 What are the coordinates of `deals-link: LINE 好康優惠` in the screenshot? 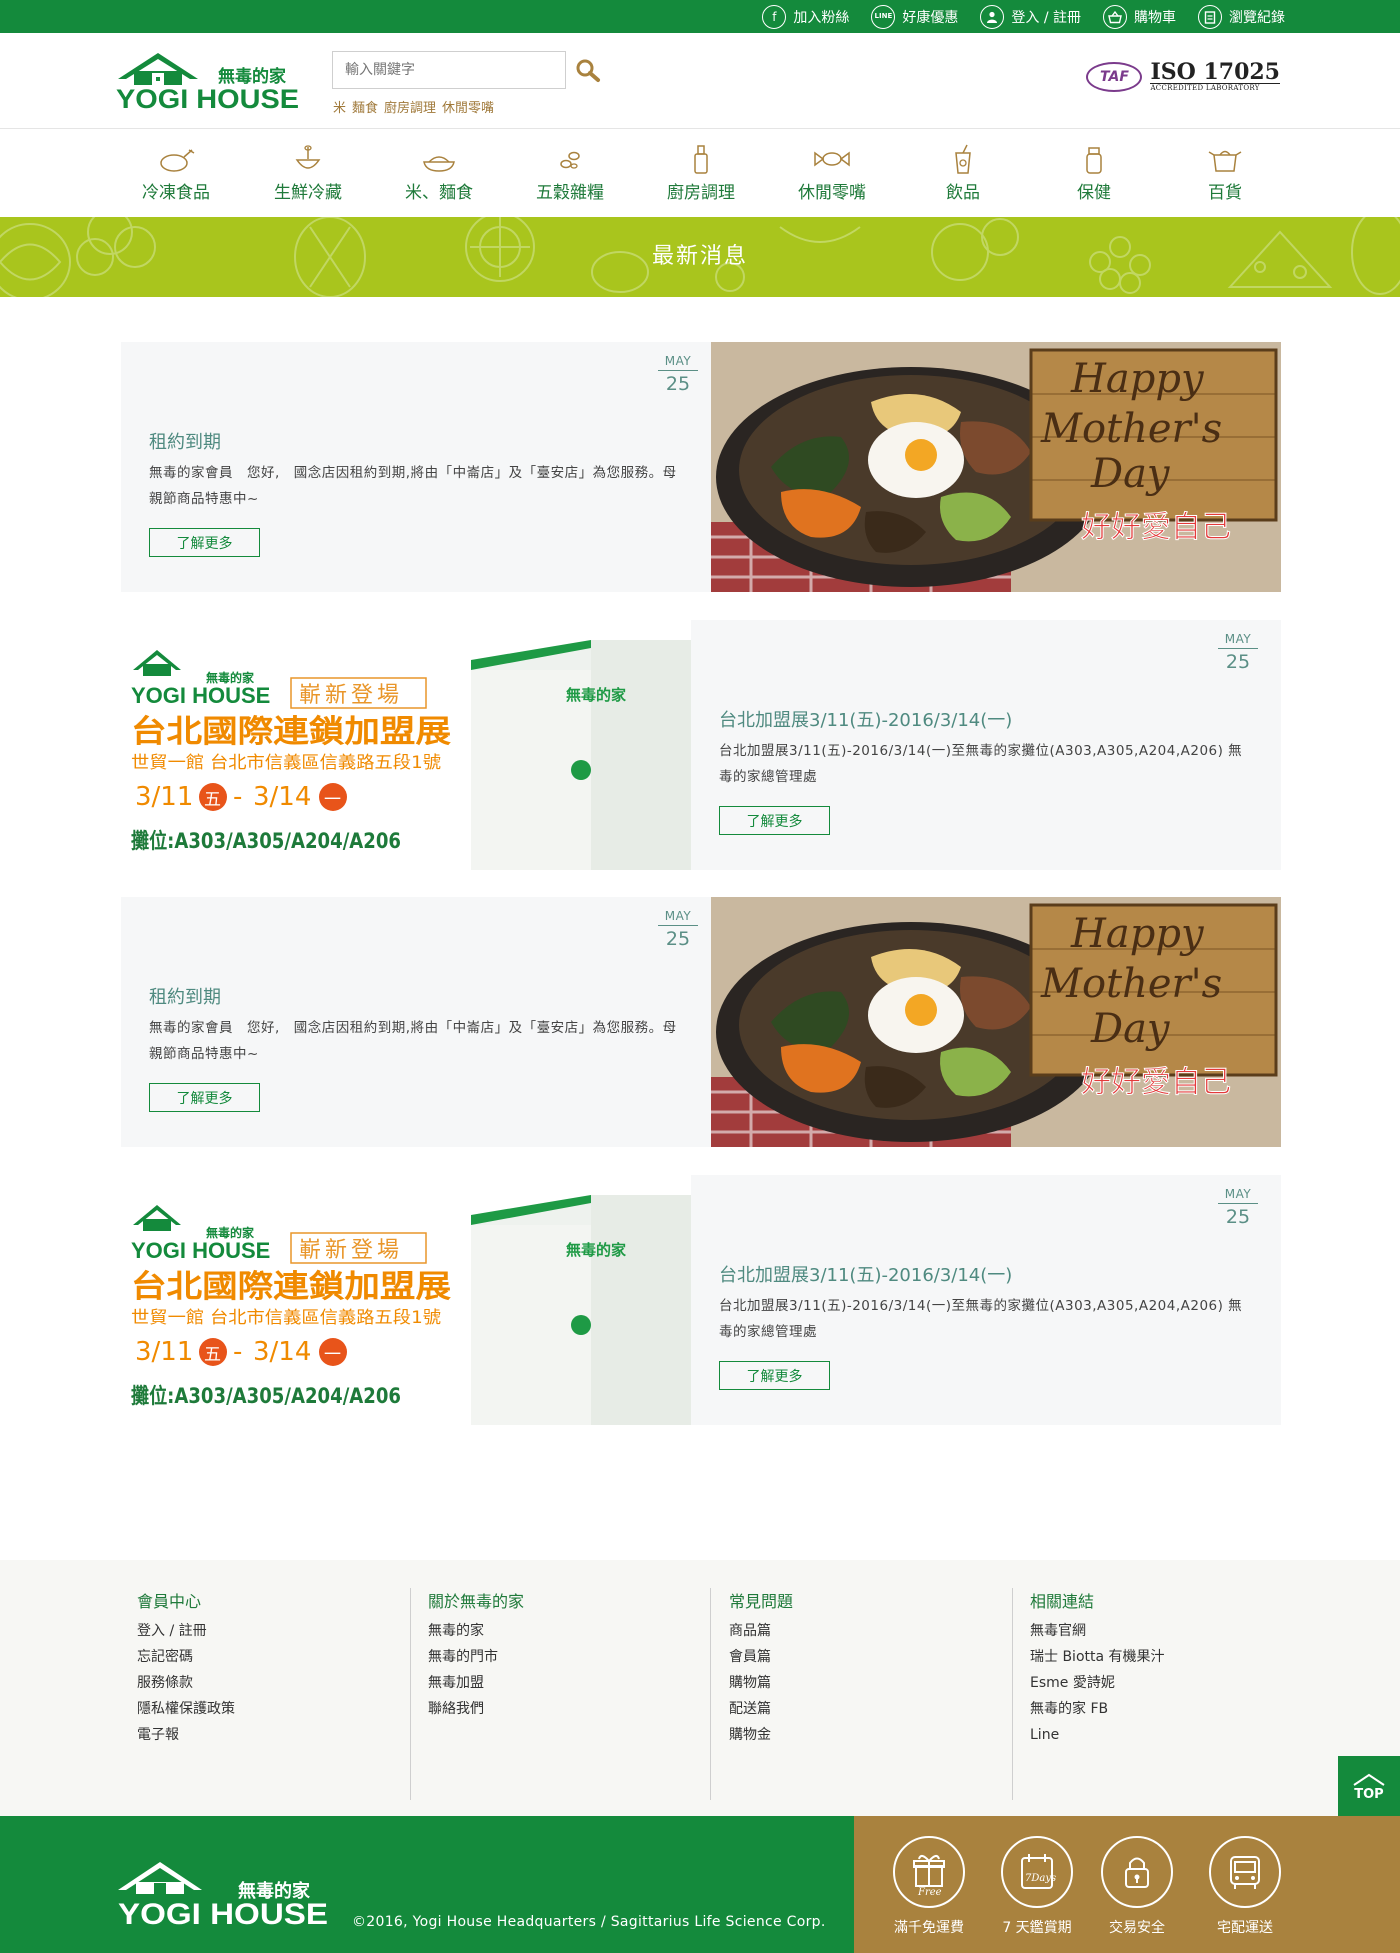 It's located at (914, 16).